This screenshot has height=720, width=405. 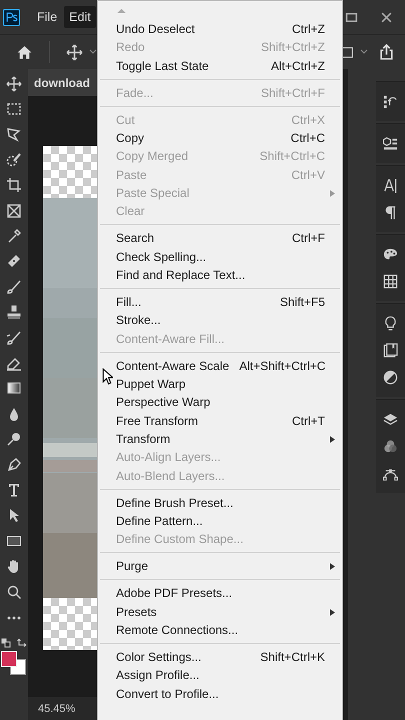 What do you see at coordinates (14, 388) in the screenshot?
I see `gradient-icon` at bounding box center [14, 388].